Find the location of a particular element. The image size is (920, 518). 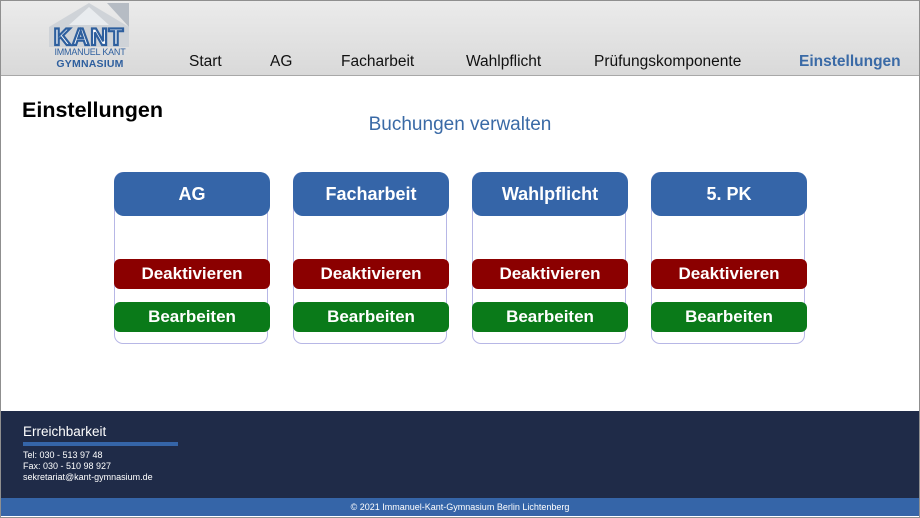

booking-card-wahlpflicht: Wahlpflicht Deaktivieren Bearbeiten is located at coordinates (550, 258).